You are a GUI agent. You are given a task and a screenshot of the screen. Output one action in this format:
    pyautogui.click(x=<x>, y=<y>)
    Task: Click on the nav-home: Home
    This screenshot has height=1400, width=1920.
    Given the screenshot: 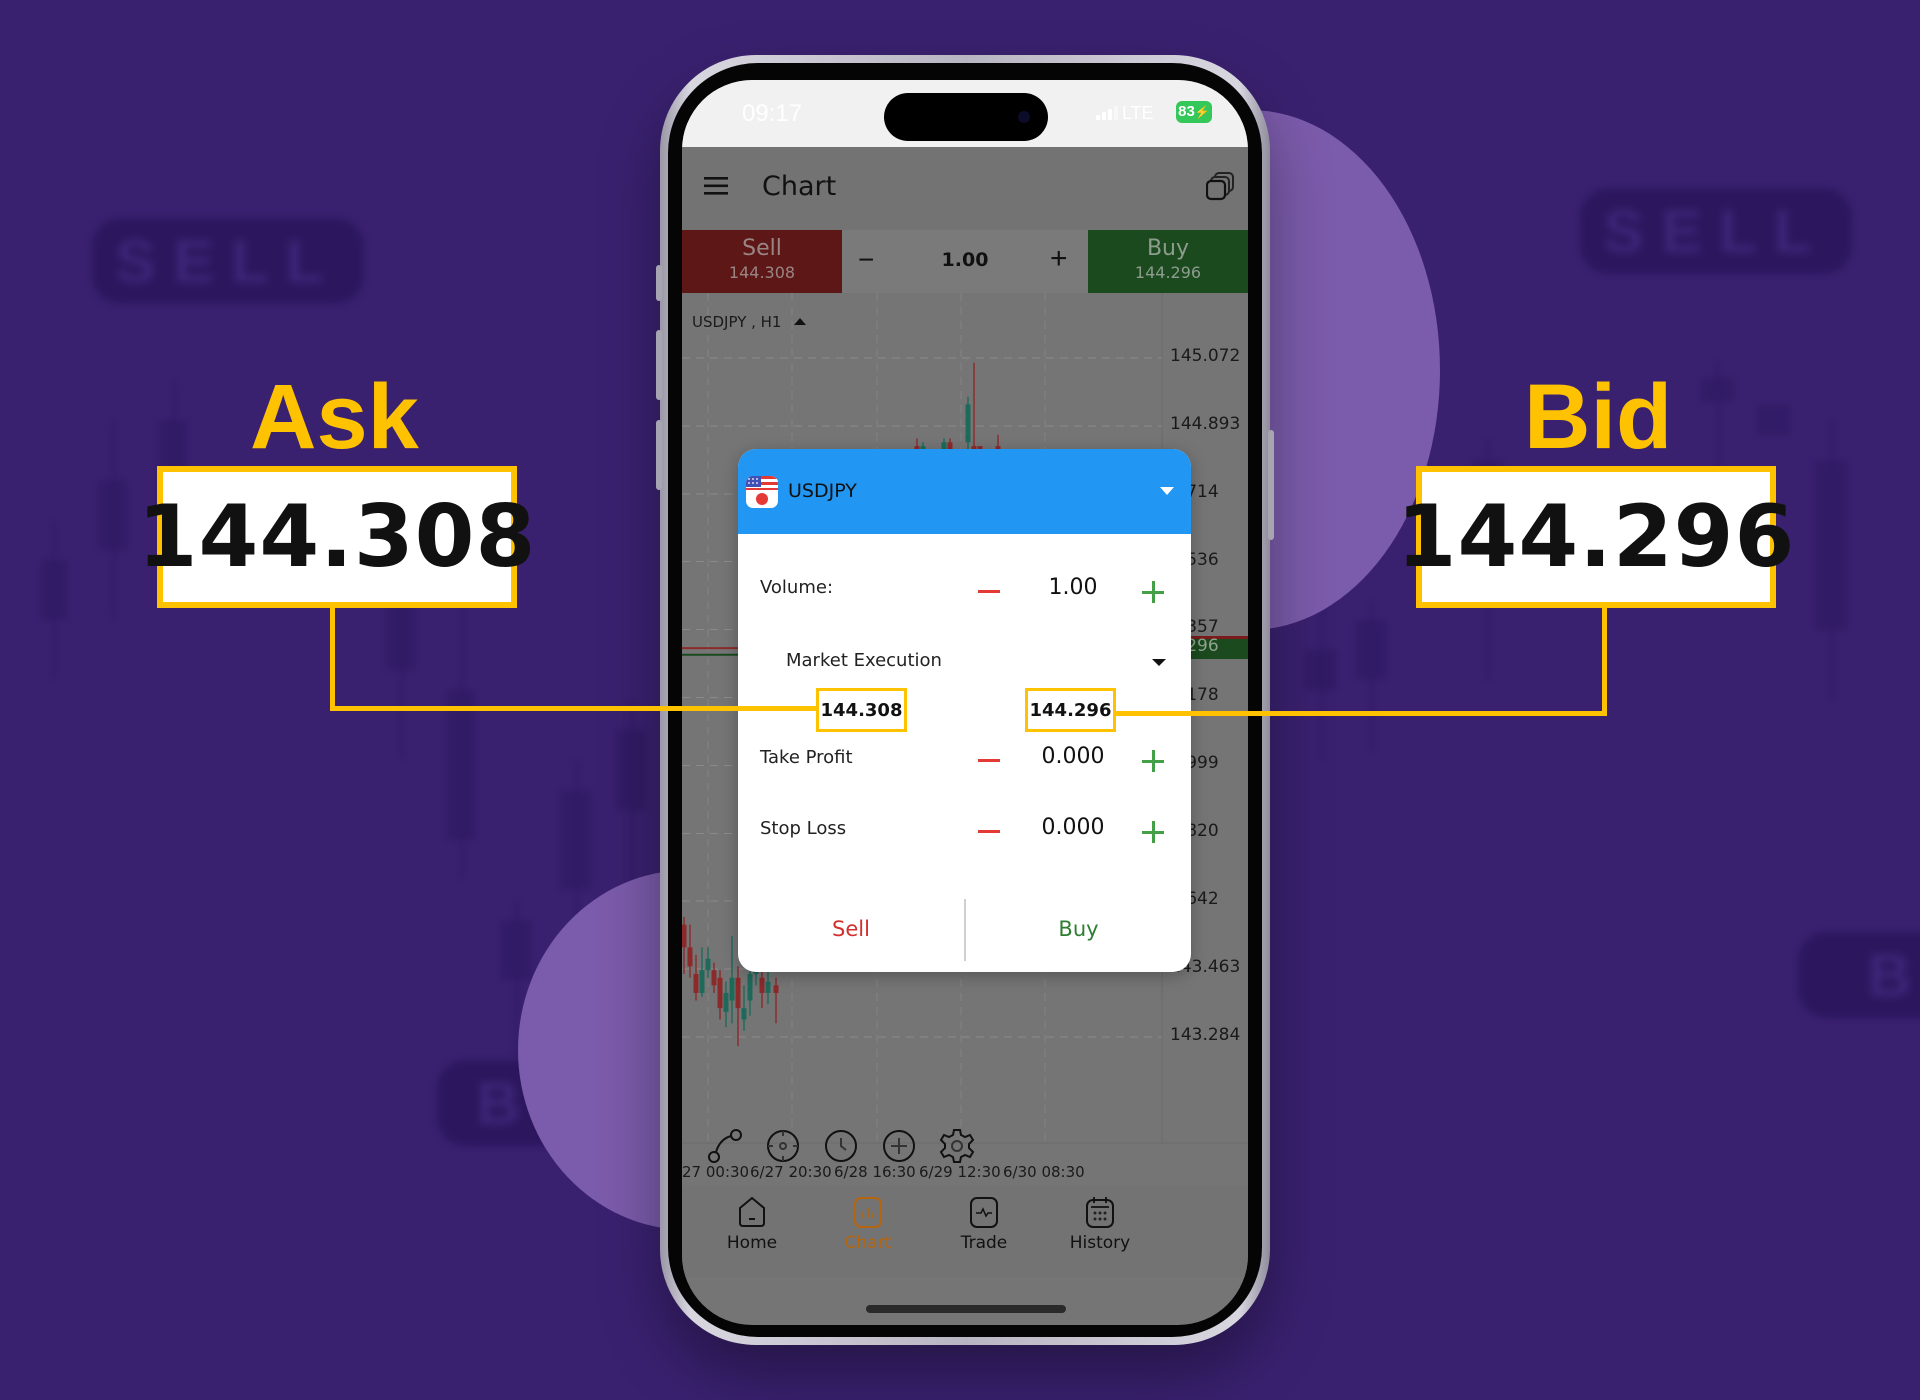 What is the action you would take?
    pyautogui.click(x=752, y=1224)
    